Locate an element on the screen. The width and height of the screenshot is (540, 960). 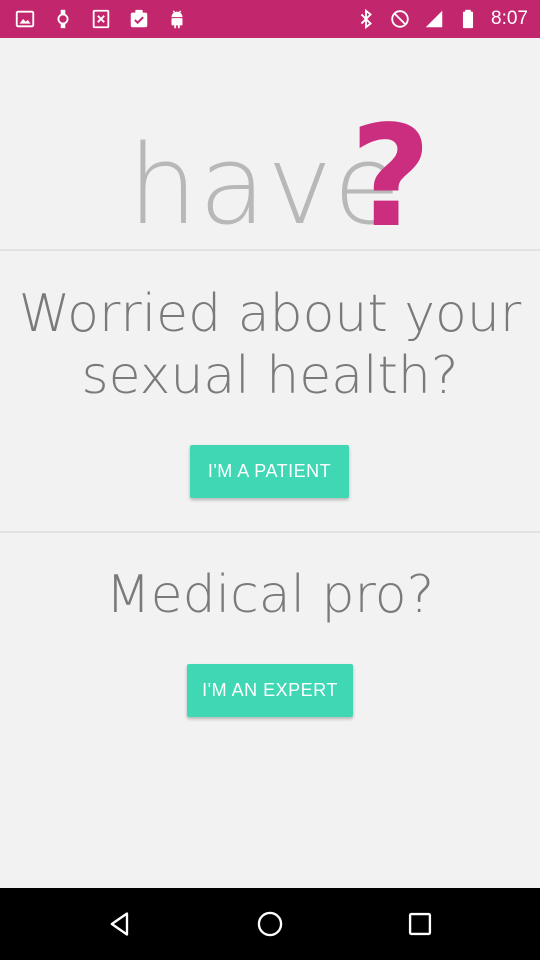
battery-icon is located at coordinates (468, 19).